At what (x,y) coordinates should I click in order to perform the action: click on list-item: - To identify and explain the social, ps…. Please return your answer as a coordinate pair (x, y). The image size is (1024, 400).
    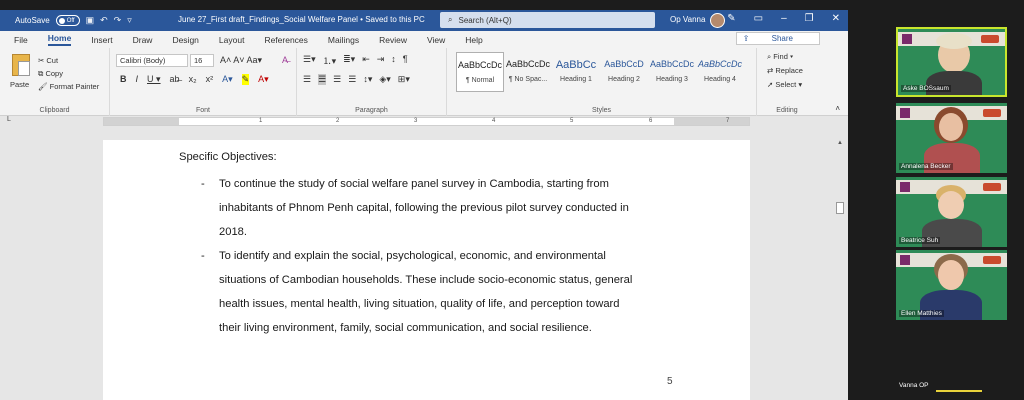
    Looking at the image, I should click on (439, 292).